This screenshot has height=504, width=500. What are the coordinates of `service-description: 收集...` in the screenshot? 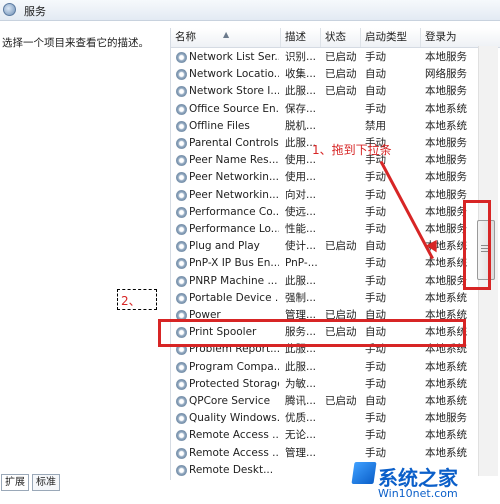 It's located at (301, 74).